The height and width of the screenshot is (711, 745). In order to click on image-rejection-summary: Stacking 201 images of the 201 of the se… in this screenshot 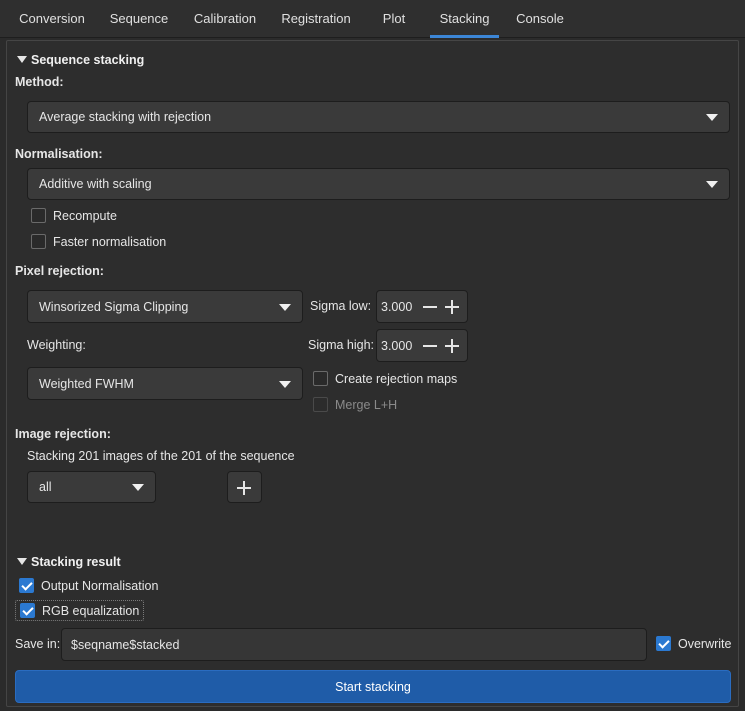, I will do `click(161, 456)`.